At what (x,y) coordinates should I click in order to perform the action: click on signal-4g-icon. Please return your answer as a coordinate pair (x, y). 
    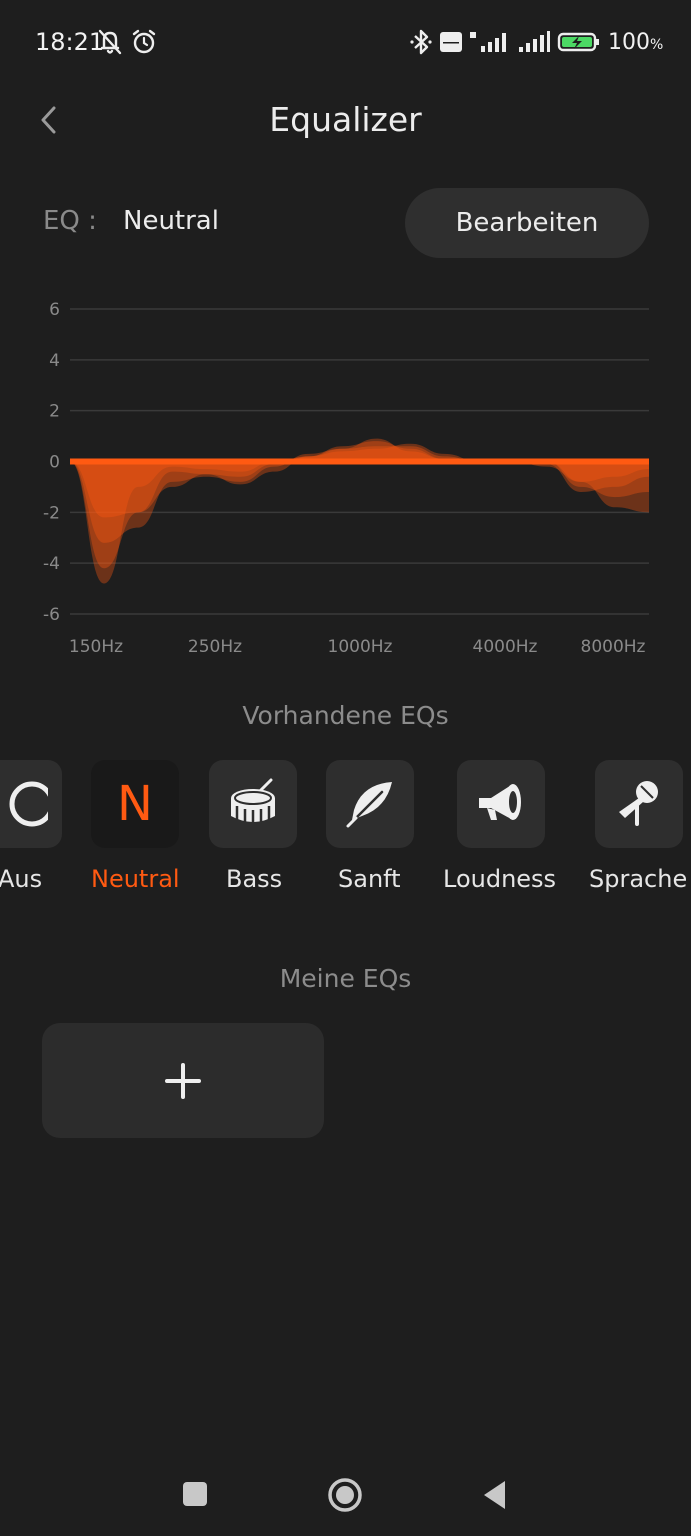
    Looking at the image, I should click on (488, 42).